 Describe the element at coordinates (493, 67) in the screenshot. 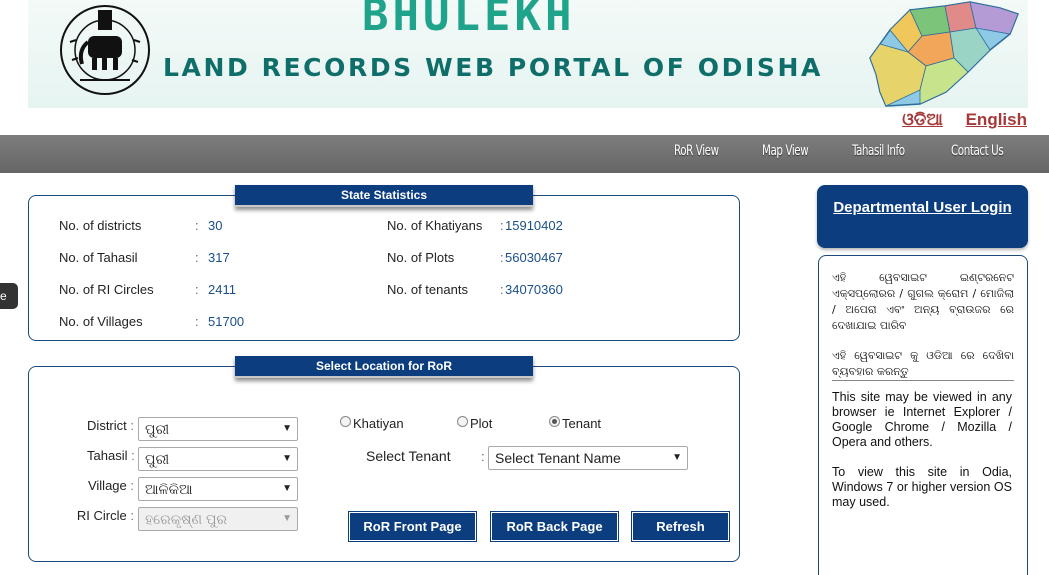

I see `portal-title: LAND RECORDS WEB PORTAL OF ODISHA` at that location.